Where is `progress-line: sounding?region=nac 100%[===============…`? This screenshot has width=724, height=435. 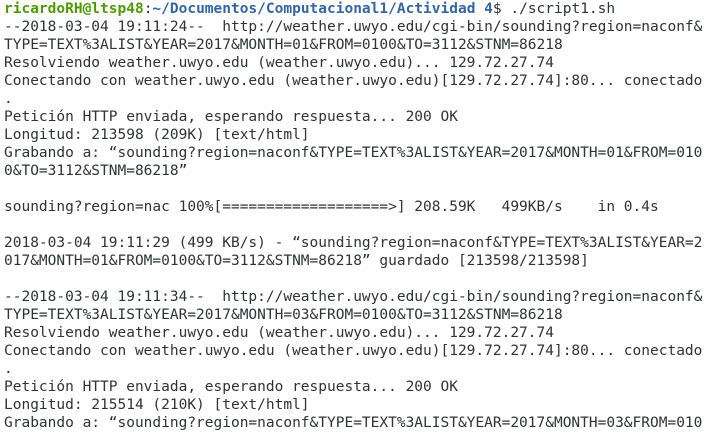 progress-line: sounding?region=nac 100%[===============… is located at coordinates (331, 207).